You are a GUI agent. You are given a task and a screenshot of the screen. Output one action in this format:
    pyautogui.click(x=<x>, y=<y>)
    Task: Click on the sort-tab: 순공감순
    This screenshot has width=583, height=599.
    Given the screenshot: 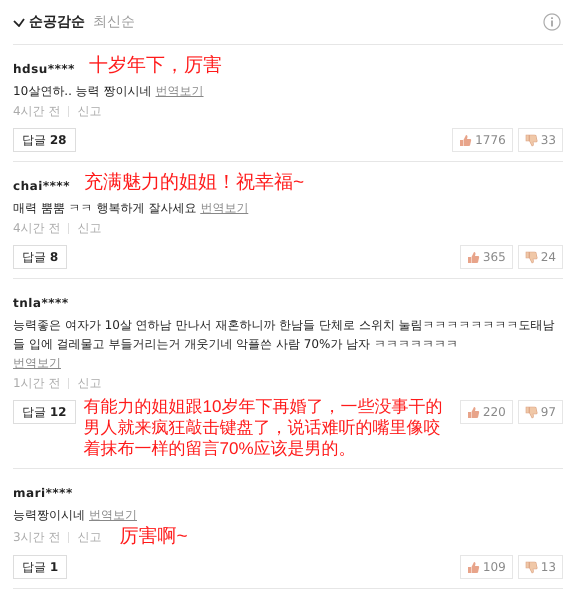 What is the action you would take?
    pyautogui.click(x=49, y=22)
    